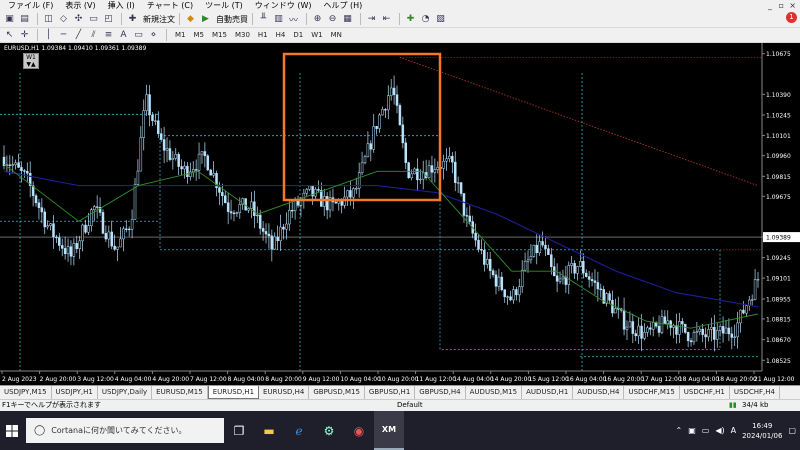 The height and width of the screenshot is (450, 800). Describe the element at coordinates (283, 5) in the screenshot. I see `menu-window: ウィンドウ (W)` at that location.